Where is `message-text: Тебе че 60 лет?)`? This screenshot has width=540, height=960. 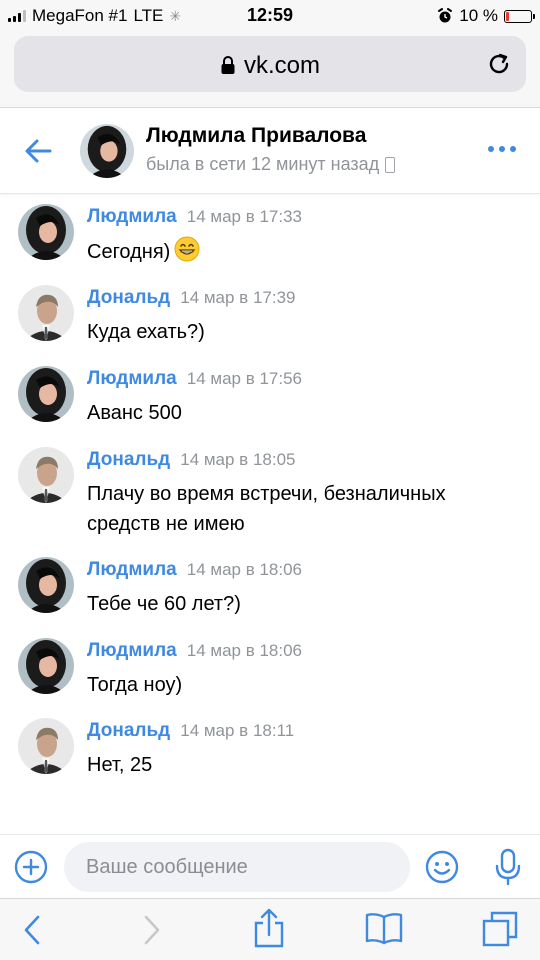 message-text: Тебе че 60 лет?) is located at coordinates (164, 604).